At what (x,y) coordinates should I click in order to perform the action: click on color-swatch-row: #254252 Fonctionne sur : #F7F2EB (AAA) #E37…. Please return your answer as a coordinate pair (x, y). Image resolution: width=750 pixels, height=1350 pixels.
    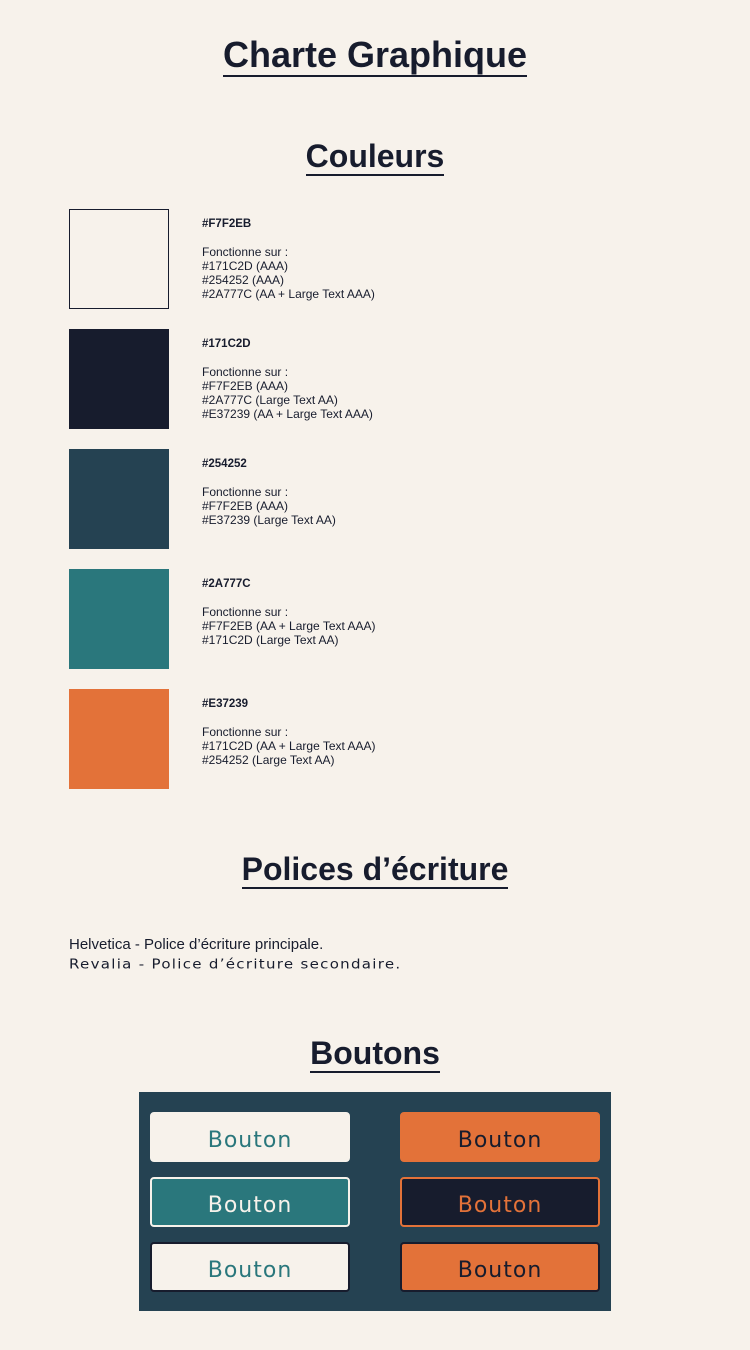
    Looking at the image, I should click on (369, 499).